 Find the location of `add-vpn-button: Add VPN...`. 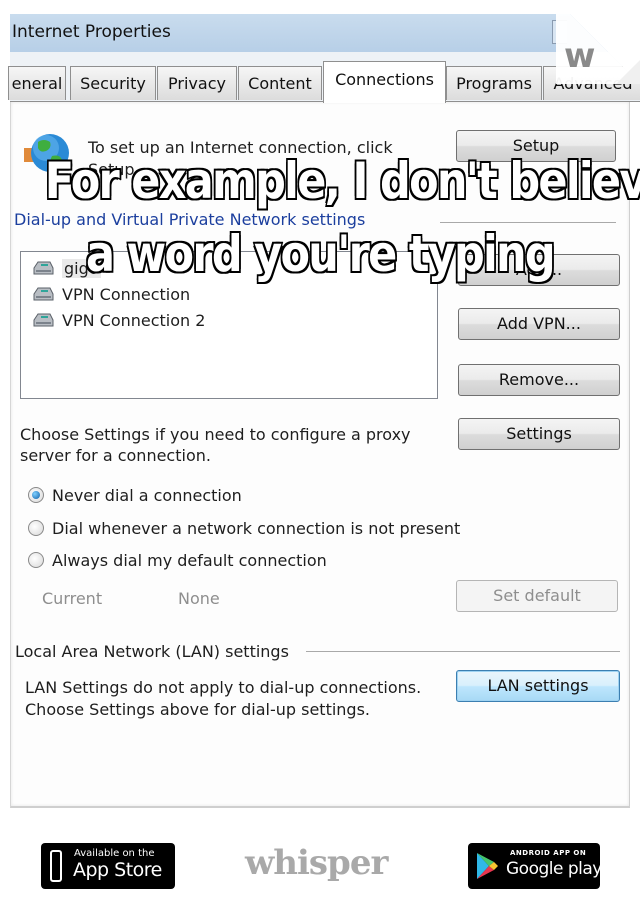

add-vpn-button: Add VPN... is located at coordinates (539, 324).